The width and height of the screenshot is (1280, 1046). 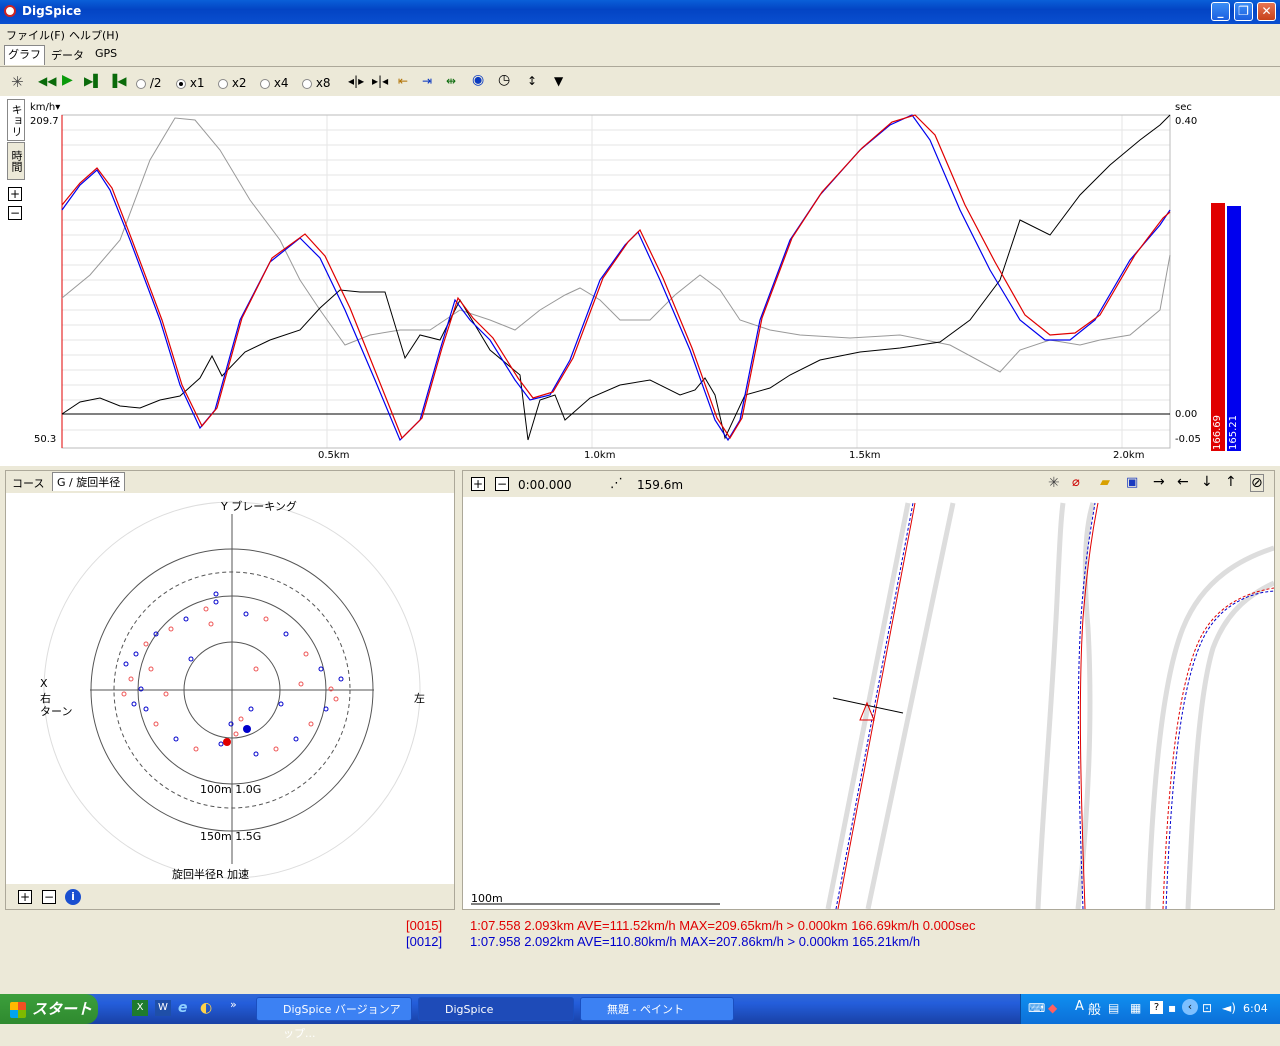 I want to click on g-zoom-out-icon: −, so click(x=49, y=897).